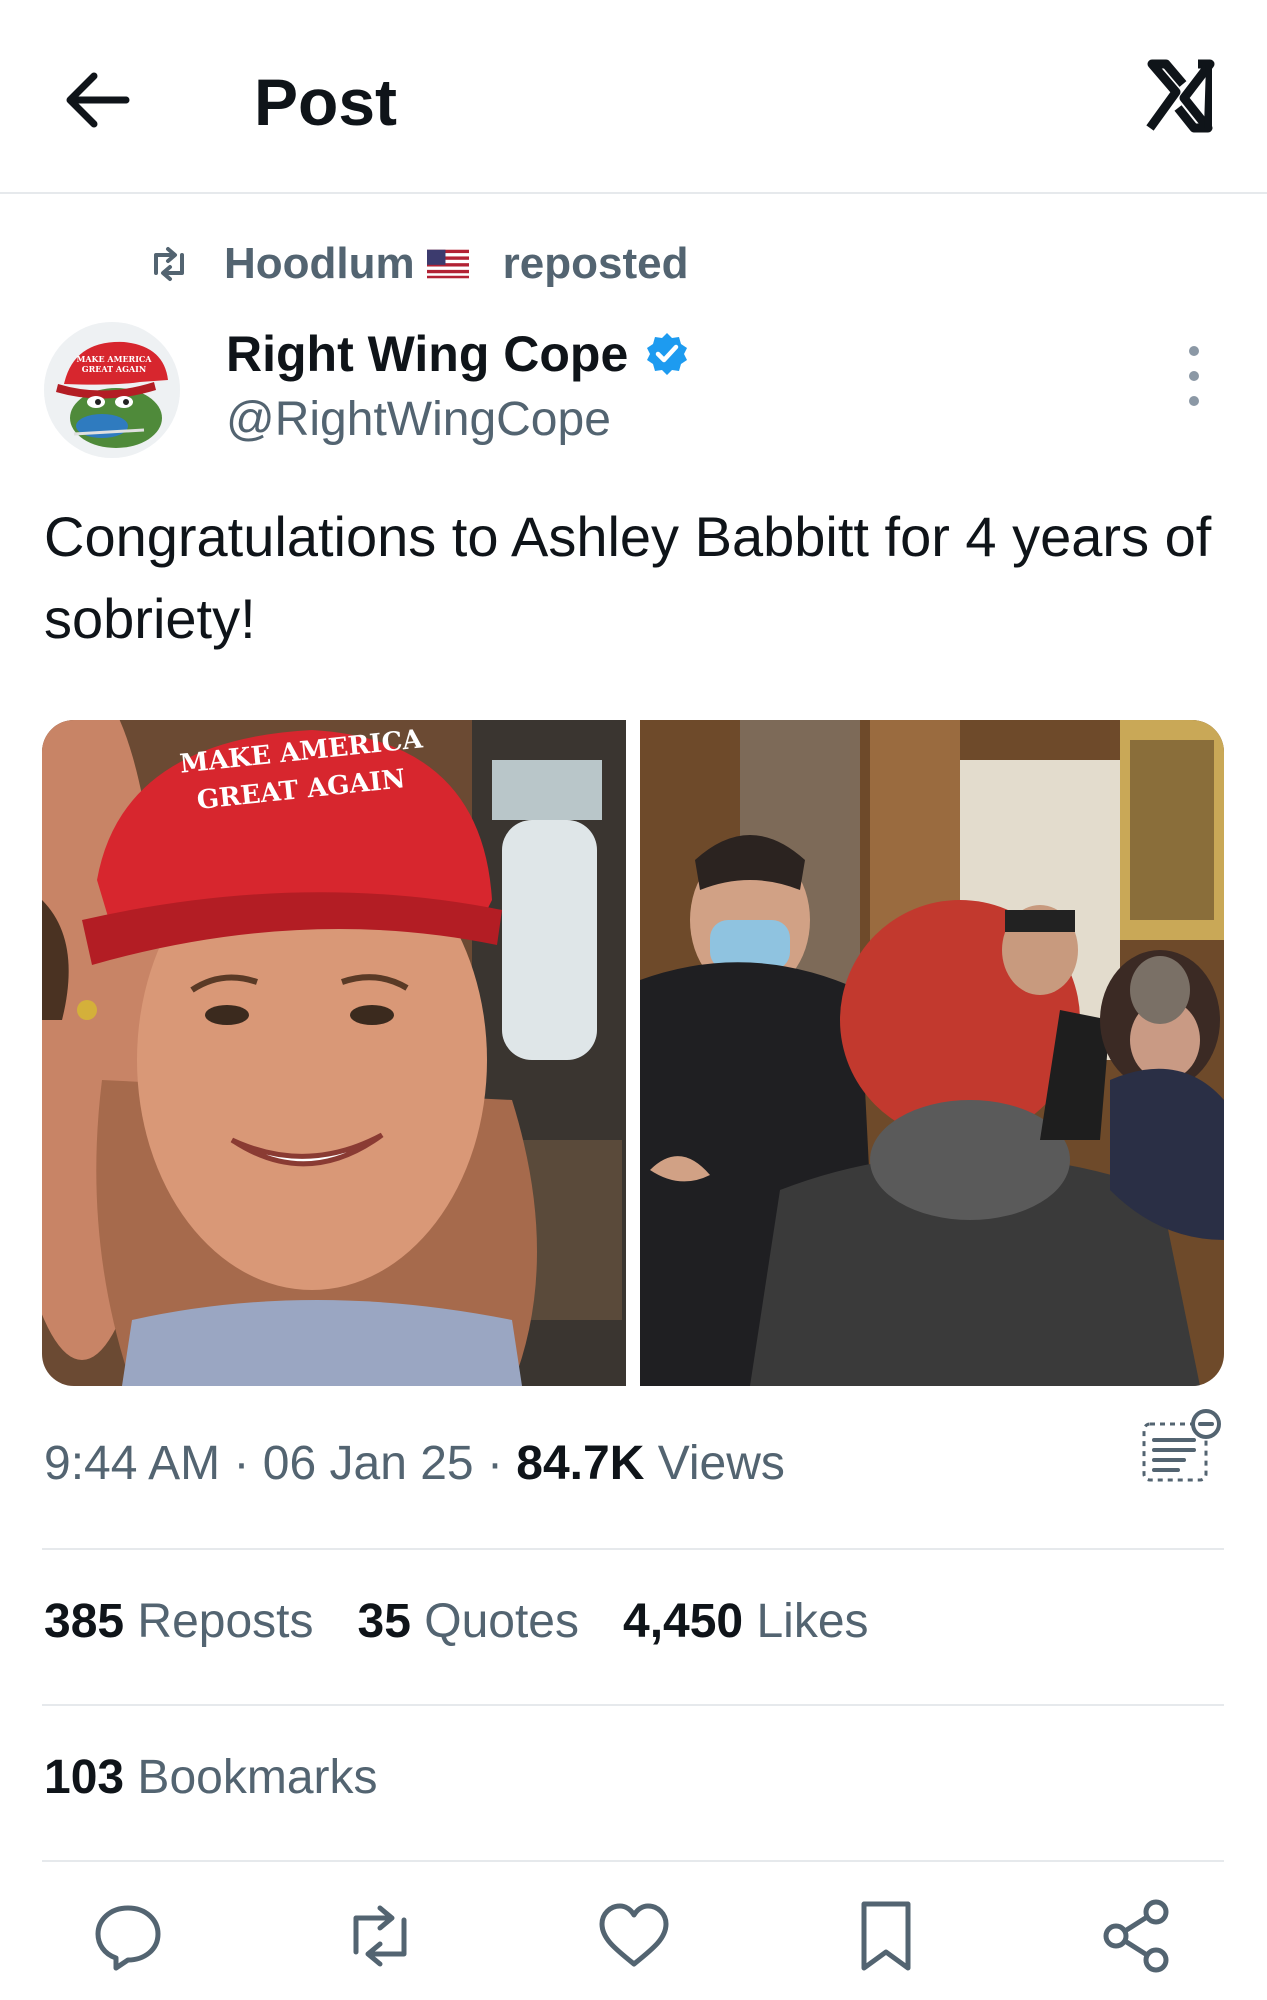 This screenshot has height=2000, width=1267. I want to click on author-name: Right Wing Cope, so click(458, 354).